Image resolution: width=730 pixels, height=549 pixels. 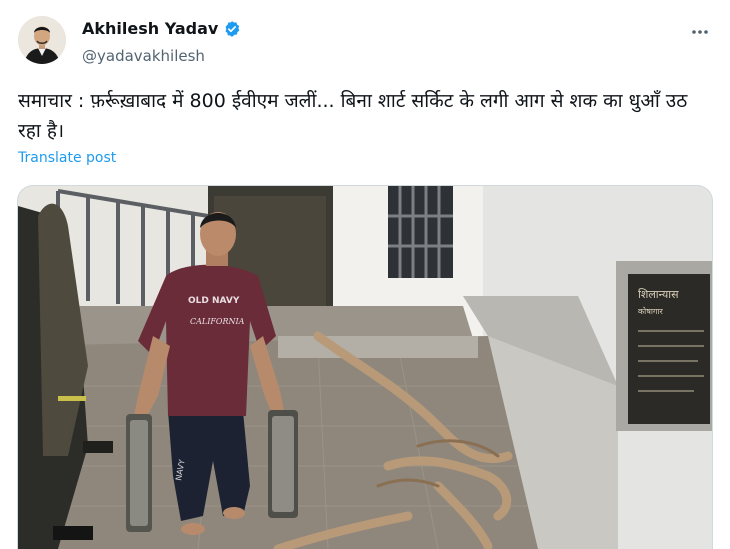 What do you see at coordinates (217, 321) in the screenshot?
I see `tshirt-text-bottom: CALIFORNIA` at bounding box center [217, 321].